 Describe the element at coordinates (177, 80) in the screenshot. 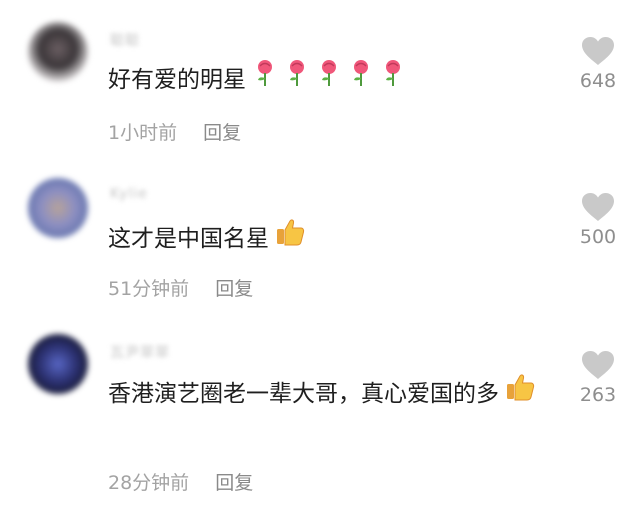

I see `comment-text-content: 好有爱的明星` at that location.